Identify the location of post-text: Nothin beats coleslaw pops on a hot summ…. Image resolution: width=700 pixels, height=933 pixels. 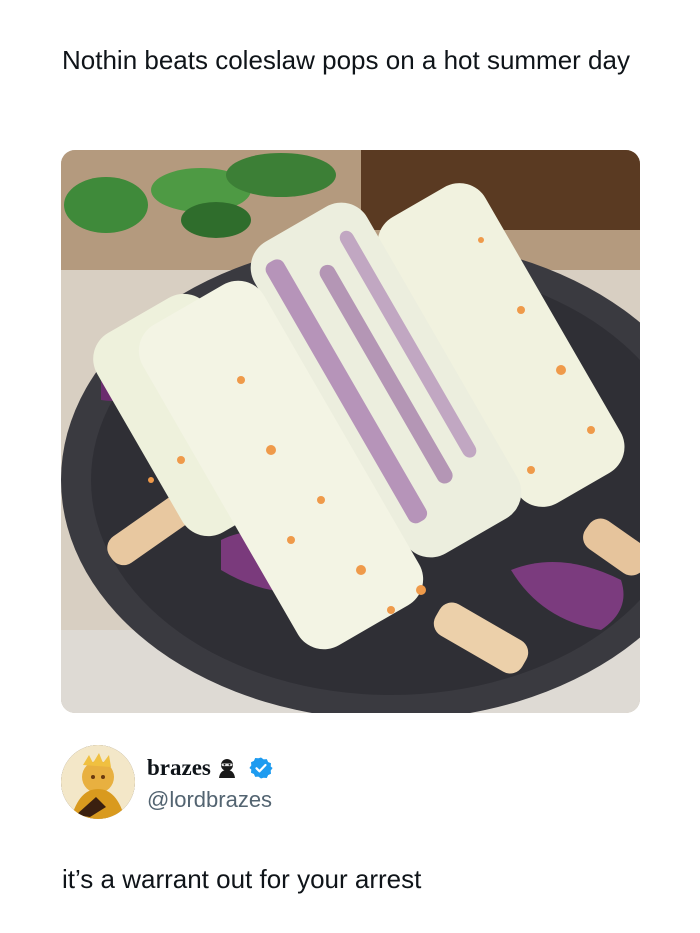
(346, 60).